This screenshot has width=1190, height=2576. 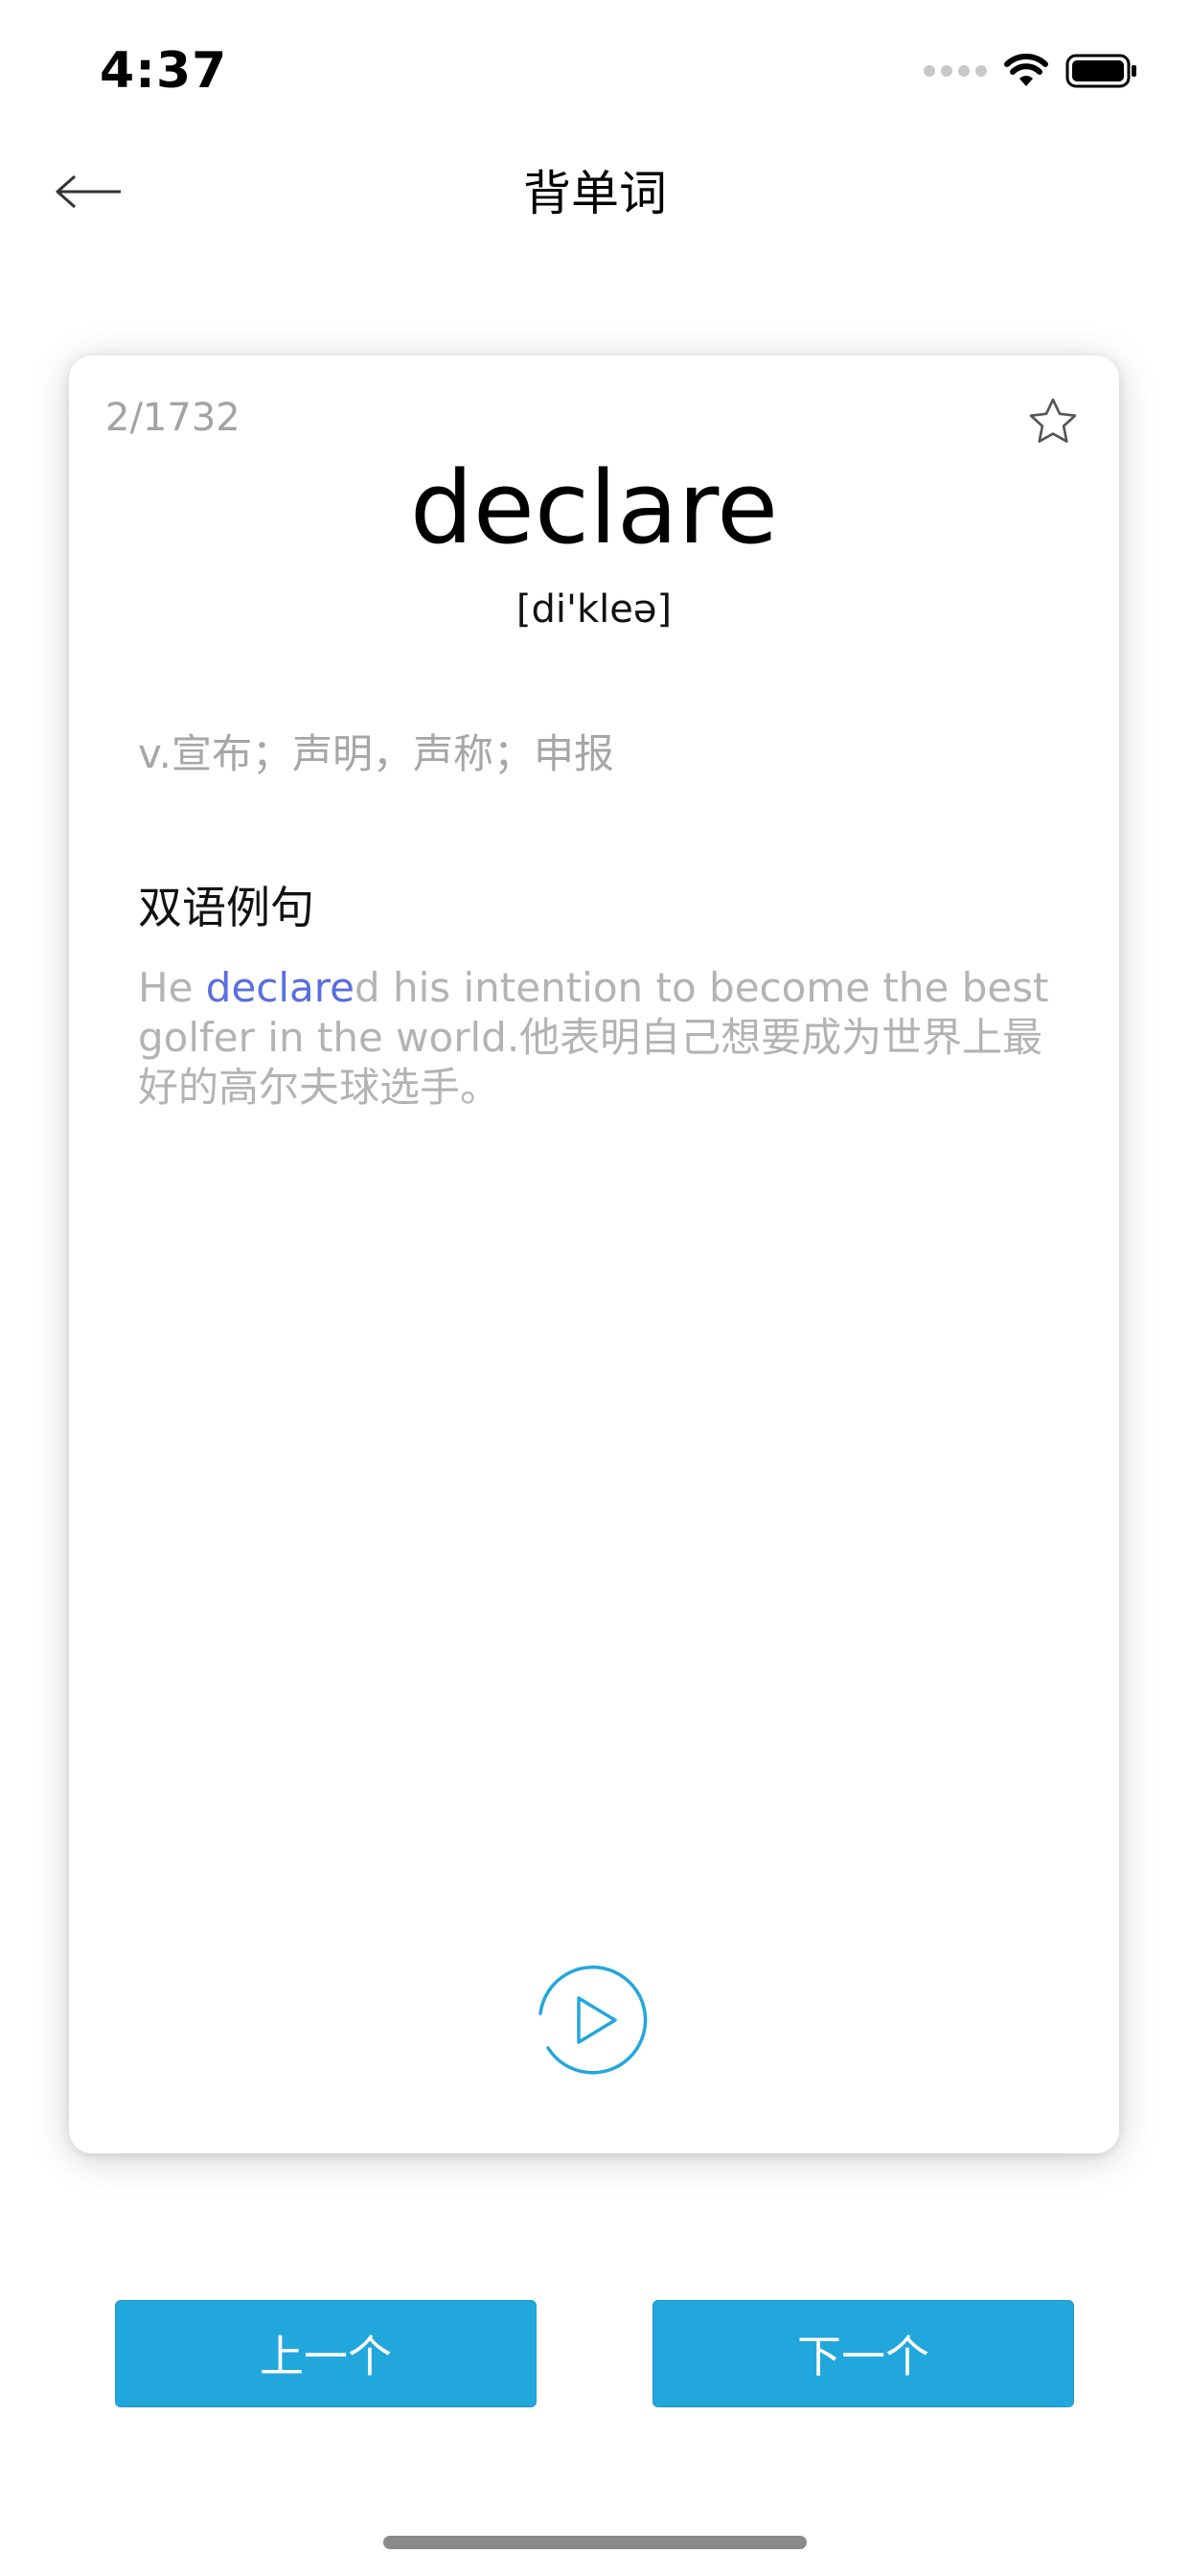 What do you see at coordinates (594, 609) in the screenshot?
I see `phonetic: [di'kleə]` at bounding box center [594, 609].